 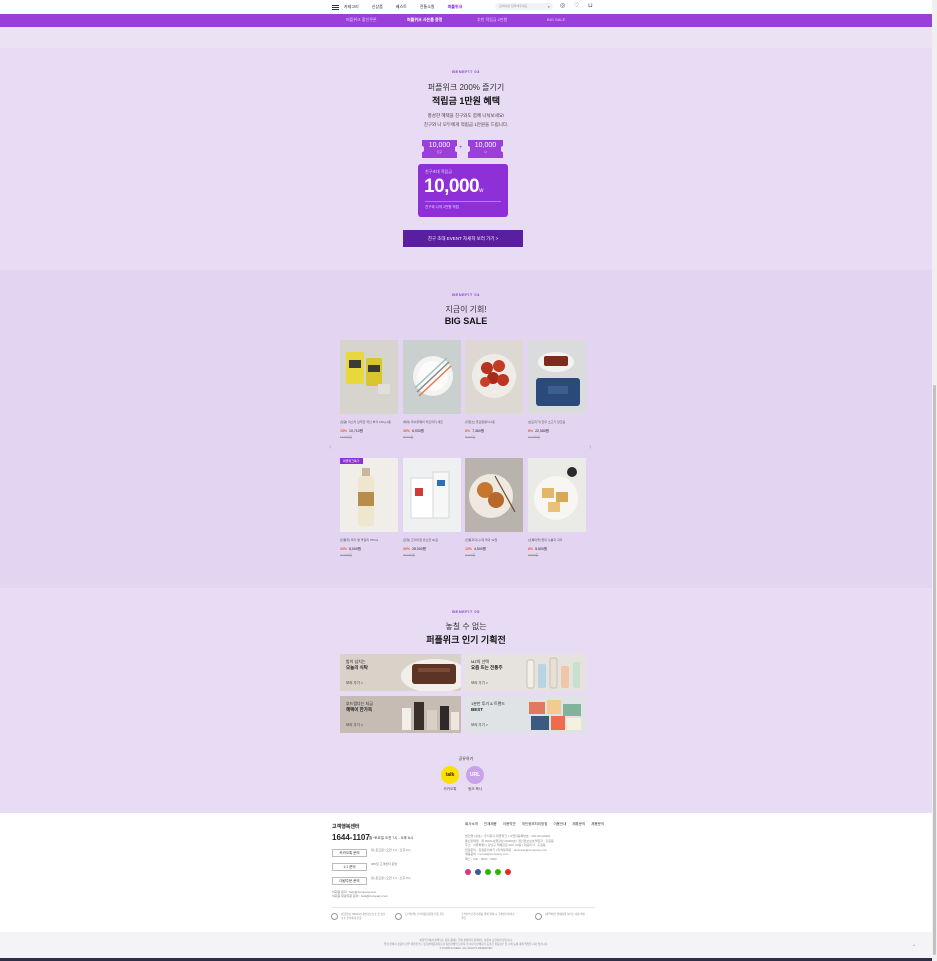 What do you see at coordinates (349, 881) in the screenshot?
I see `bulk-order-inquiry-button: 대량주문 문의` at bounding box center [349, 881].